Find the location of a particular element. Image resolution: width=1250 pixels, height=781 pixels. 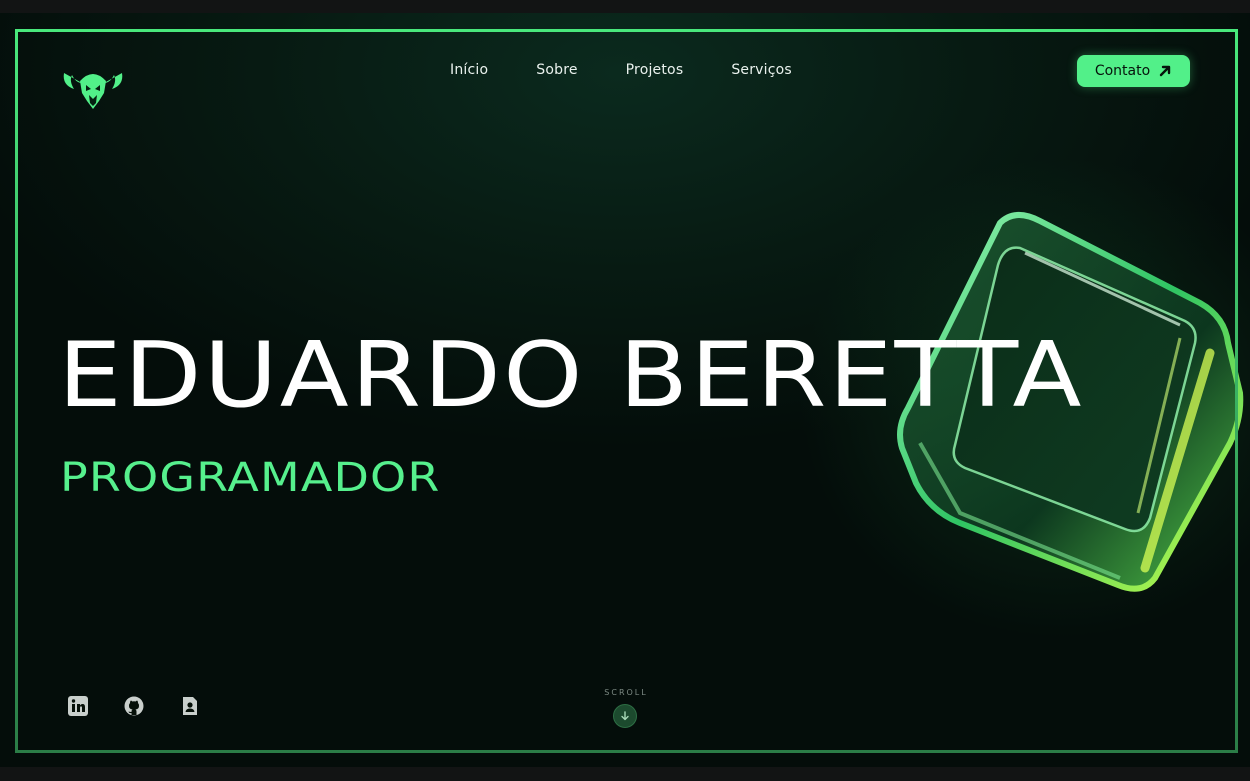

arrow-up-right-icon is located at coordinates (1165, 71).